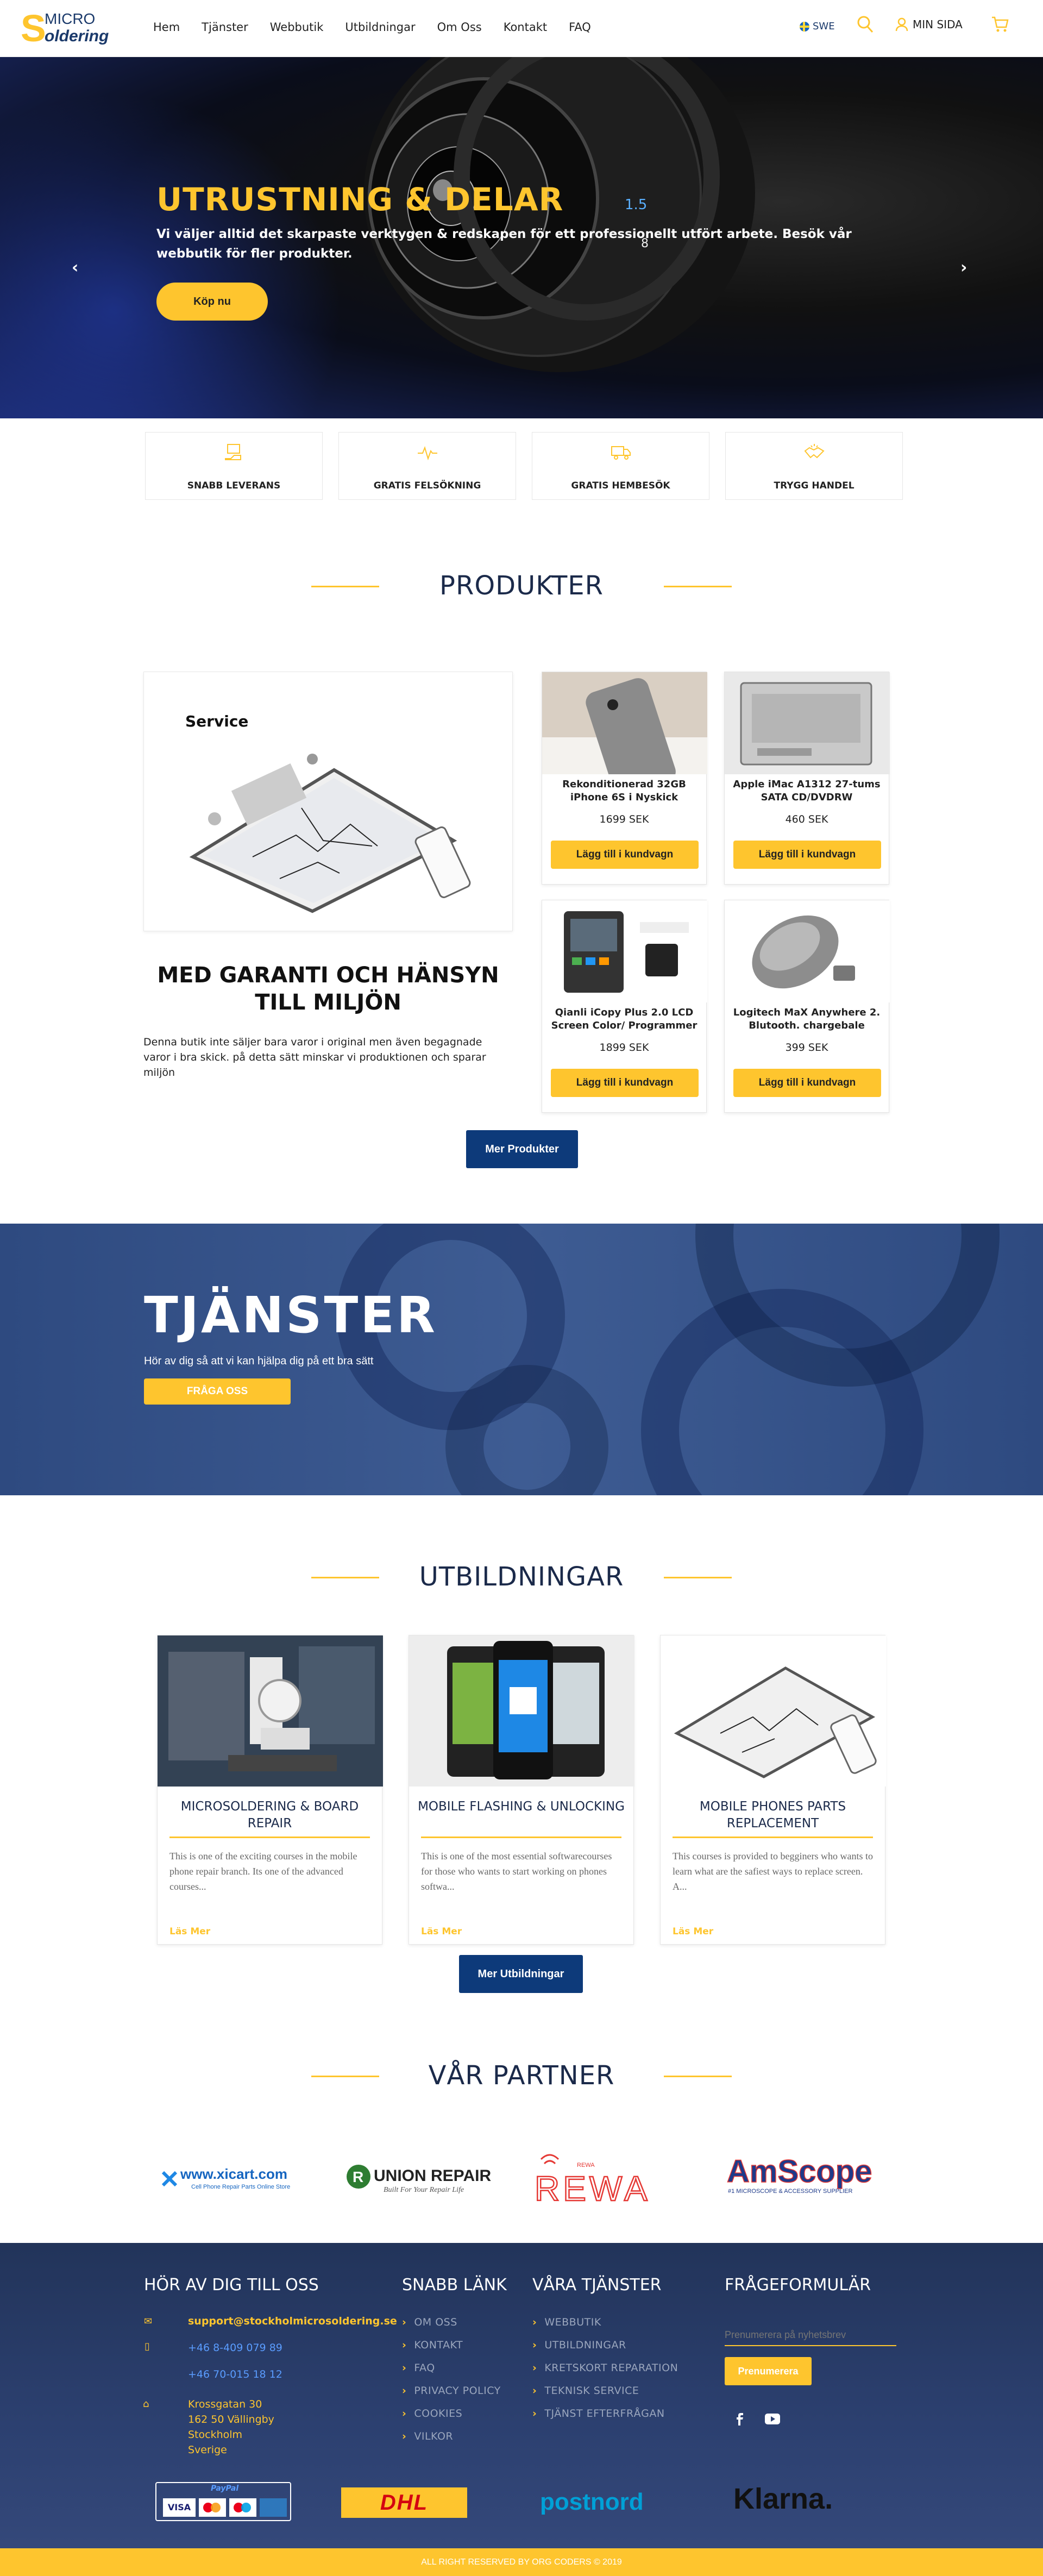 The height and width of the screenshot is (2576, 1043). Describe the element at coordinates (585, 2391) in the screenshot. I see `footer-service-link: › TEKNISK SERVICE` at that location.